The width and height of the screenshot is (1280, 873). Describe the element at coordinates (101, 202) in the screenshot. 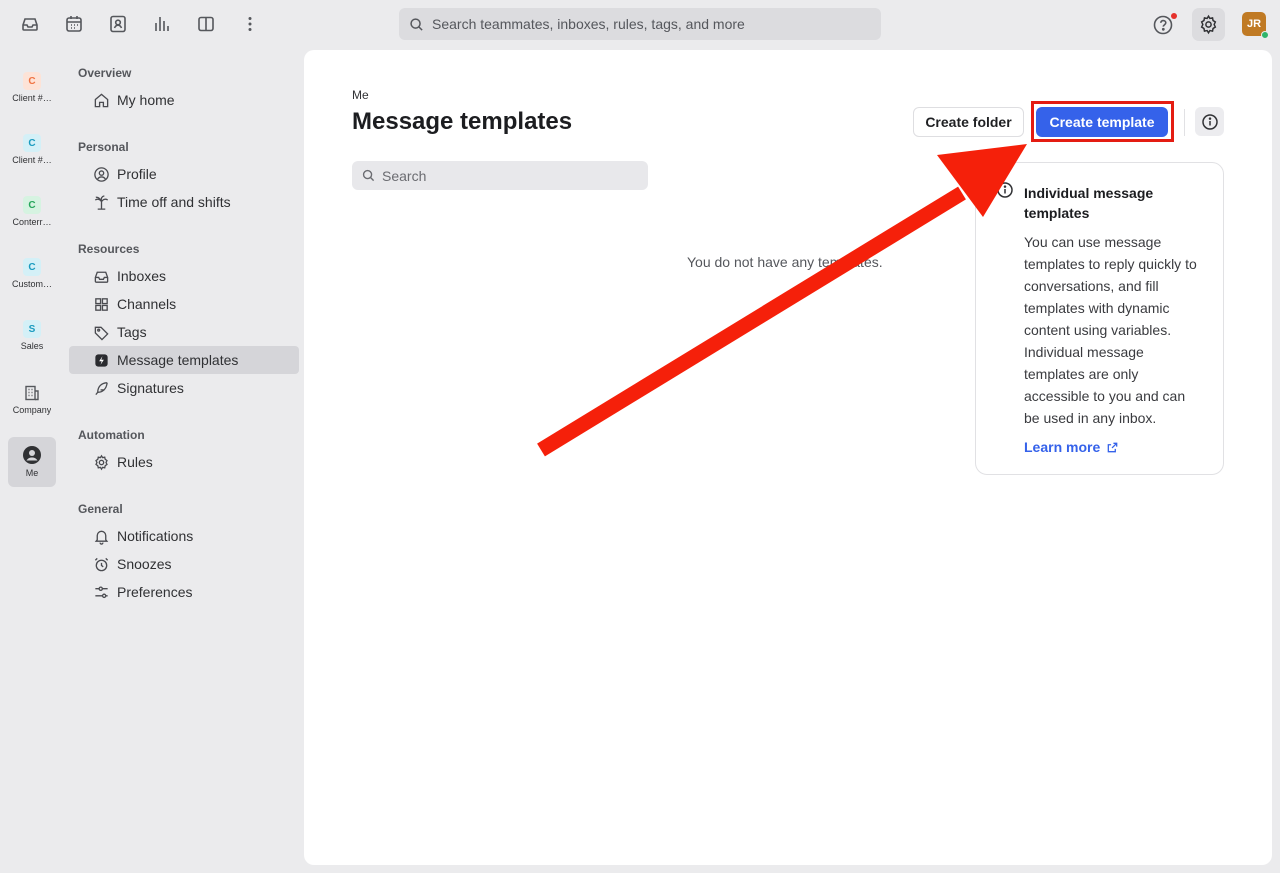

I see `palm-tree-icon` at that location.